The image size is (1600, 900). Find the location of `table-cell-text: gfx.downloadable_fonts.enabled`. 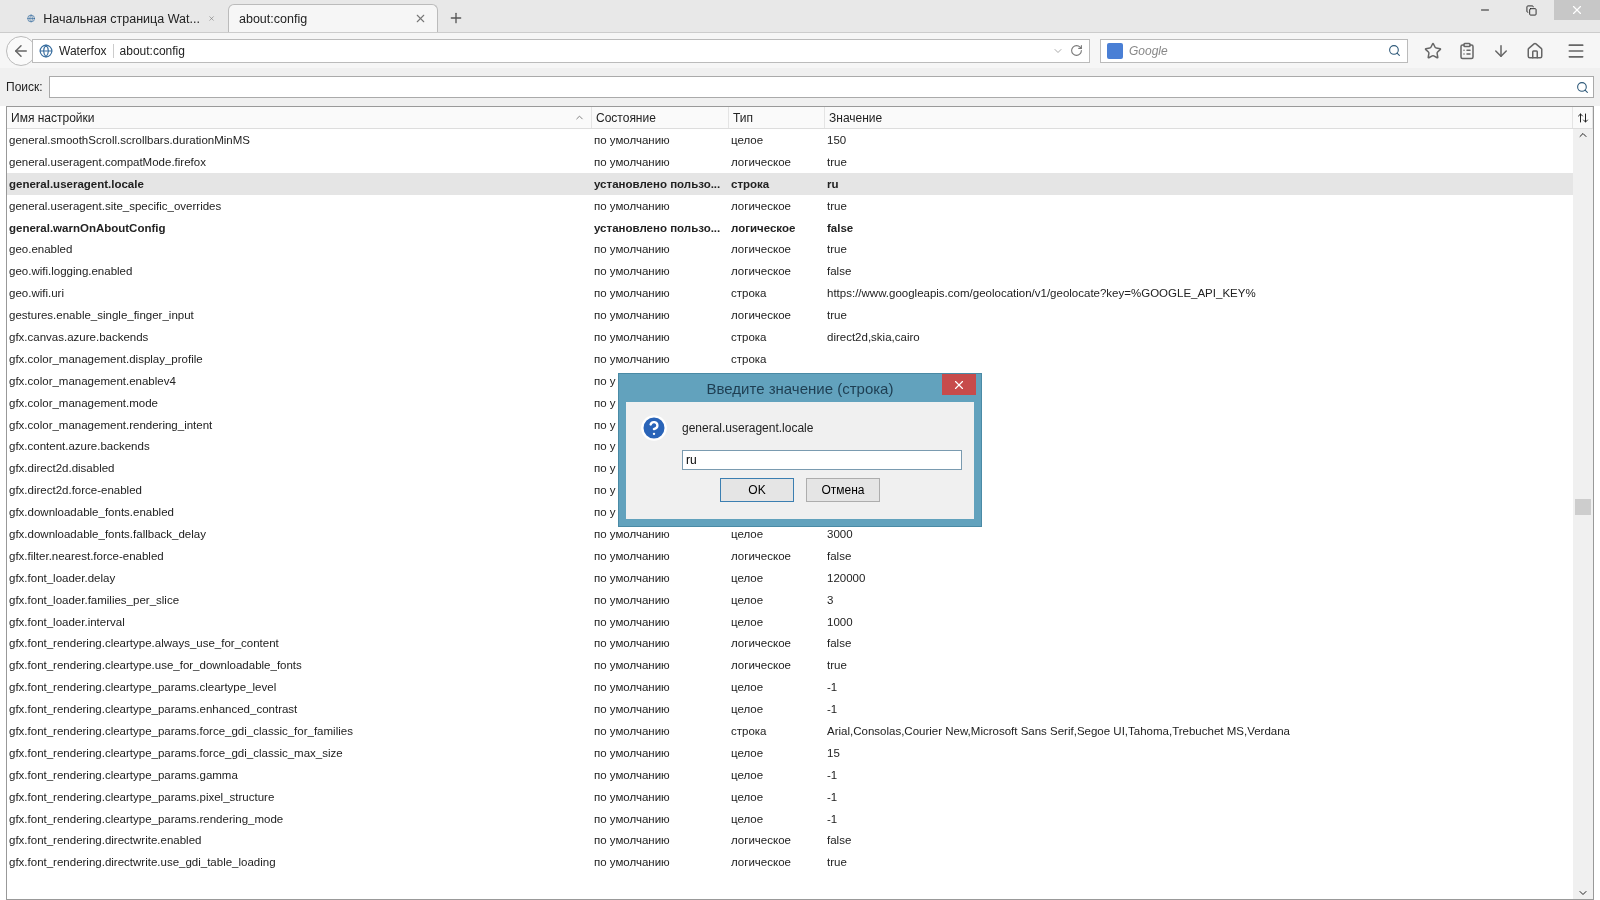

table-cell-text: gfx.downloadable_fonts.enabled is located at coordinates (91, 512).